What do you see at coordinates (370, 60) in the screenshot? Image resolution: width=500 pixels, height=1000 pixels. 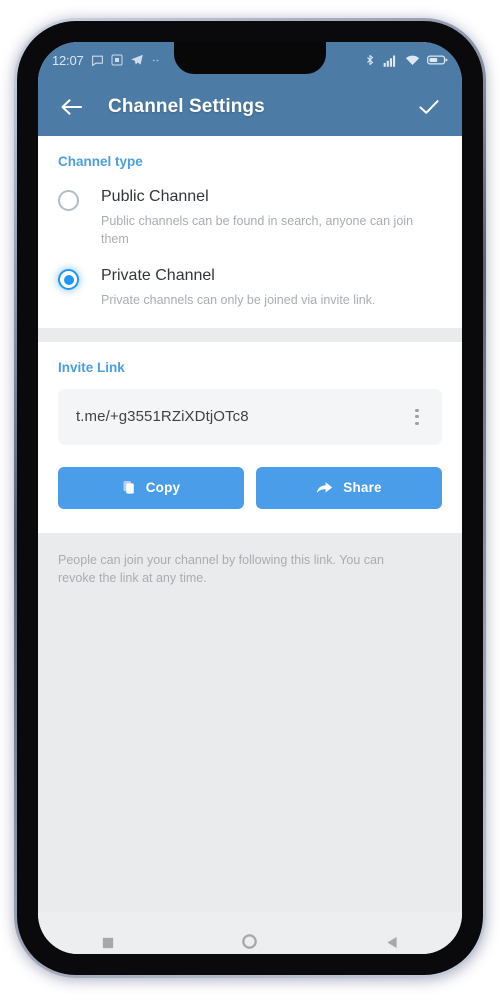 I see `bluetooth-icon` at bounding box center [370, 60].